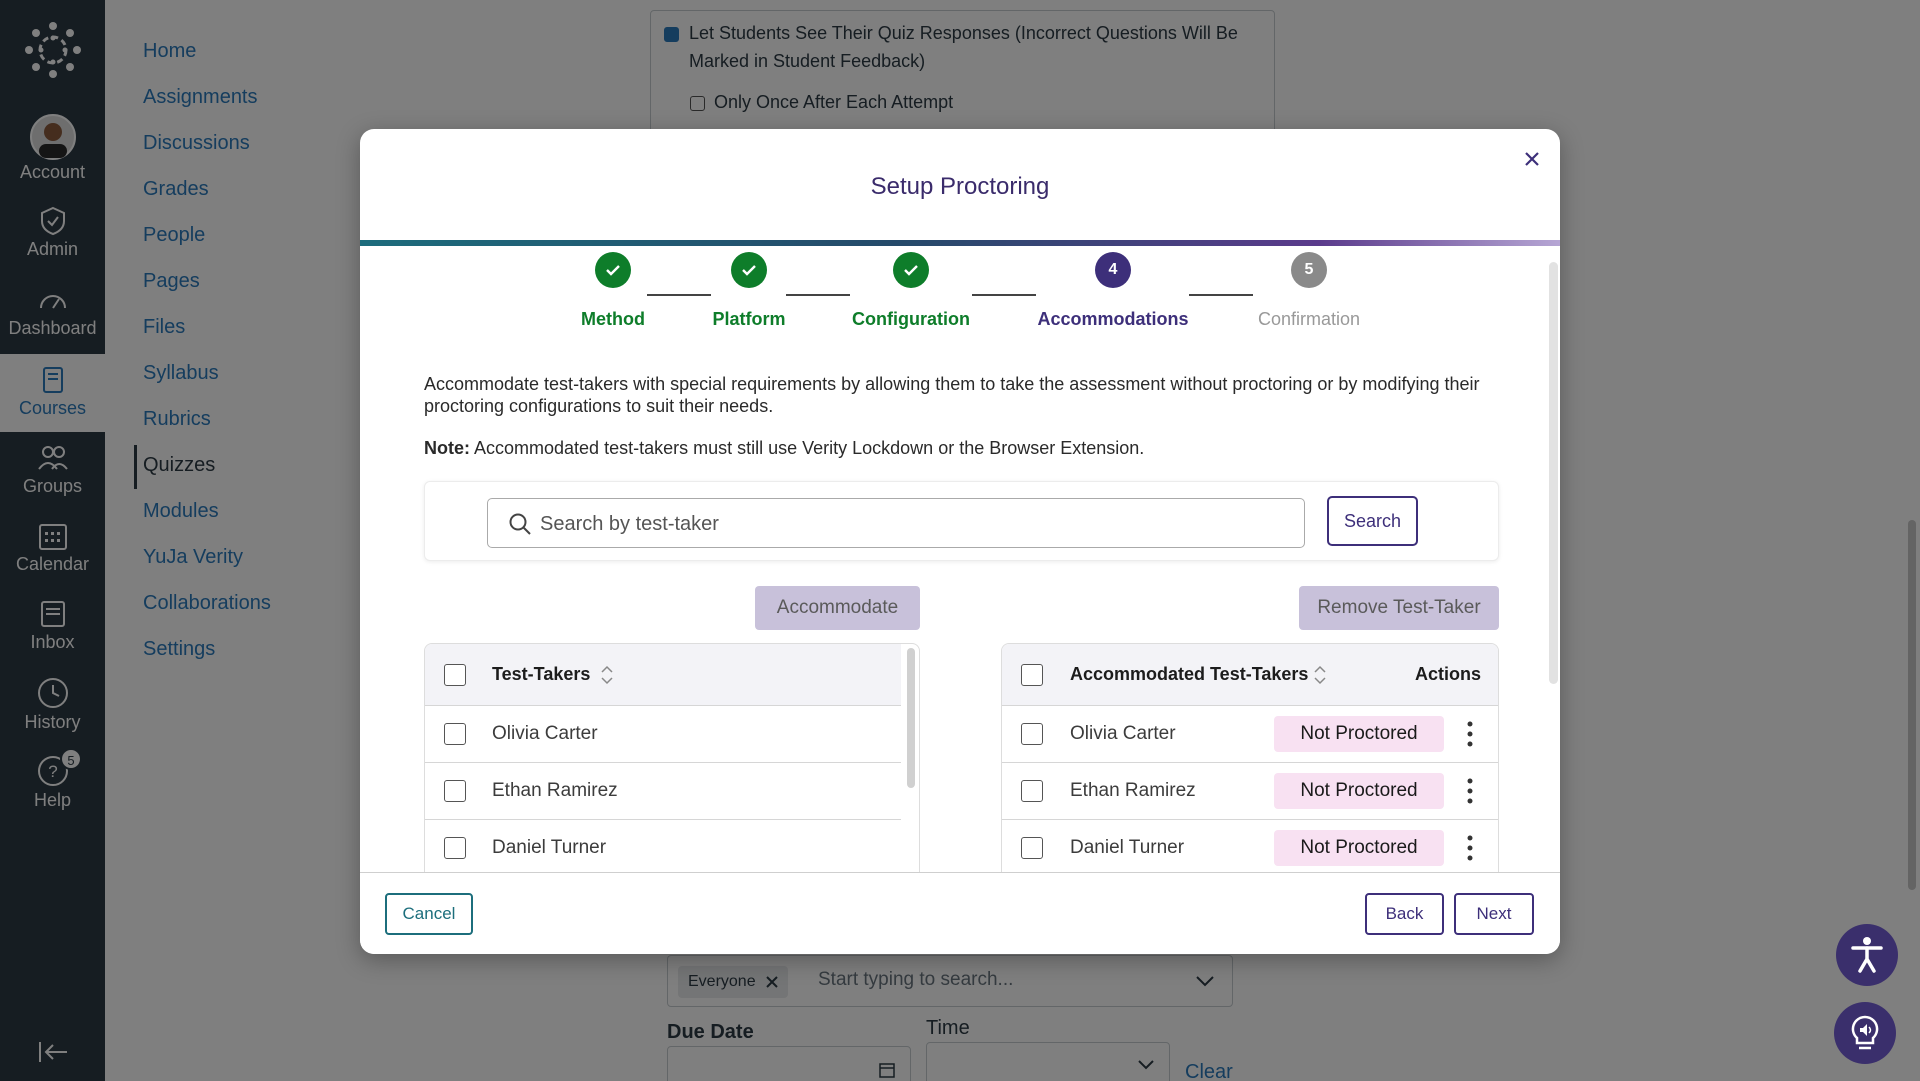 Image resolution: width=1920 pixels, height=1081 pixels. What do you see at coordinates (1399, 608) in the screenshot?
I see `remove-test-taker-button: Remove Test-Taker` at bounding box center [1399, 608].